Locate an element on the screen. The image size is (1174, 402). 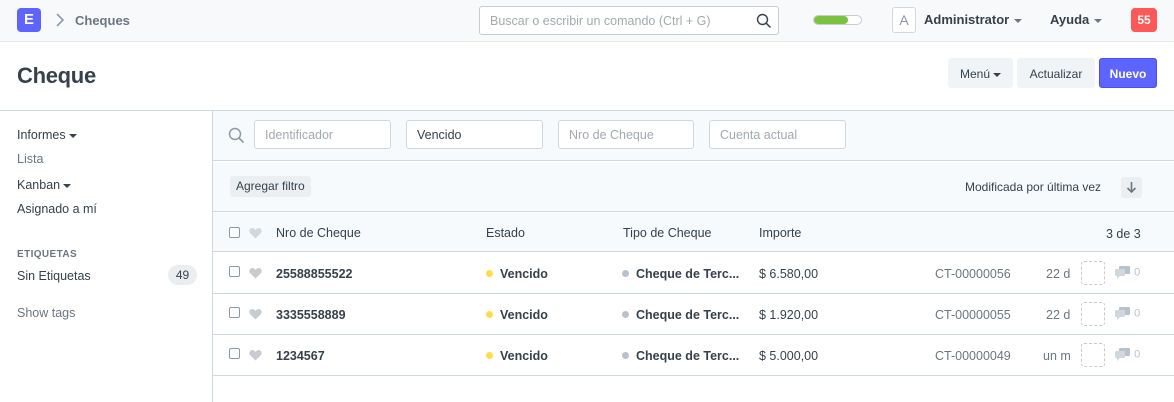
new-button: Nuevo is located at coordinates (1128, 73).